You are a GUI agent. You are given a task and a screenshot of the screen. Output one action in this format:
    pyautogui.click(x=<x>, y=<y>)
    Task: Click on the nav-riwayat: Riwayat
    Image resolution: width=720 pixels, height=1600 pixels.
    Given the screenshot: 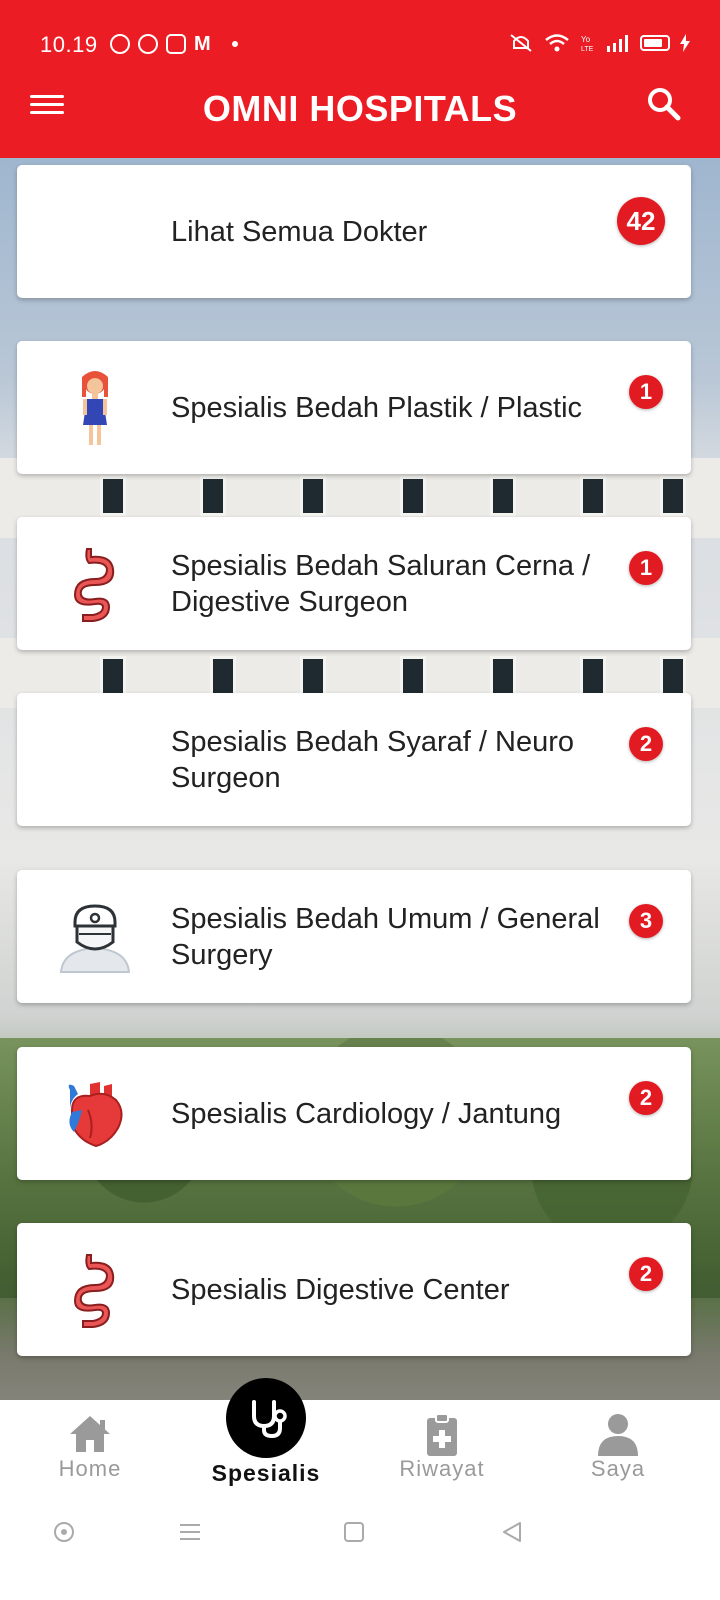 What is the action you would take?
    pyautogui.click(x=442, y=1450)
    